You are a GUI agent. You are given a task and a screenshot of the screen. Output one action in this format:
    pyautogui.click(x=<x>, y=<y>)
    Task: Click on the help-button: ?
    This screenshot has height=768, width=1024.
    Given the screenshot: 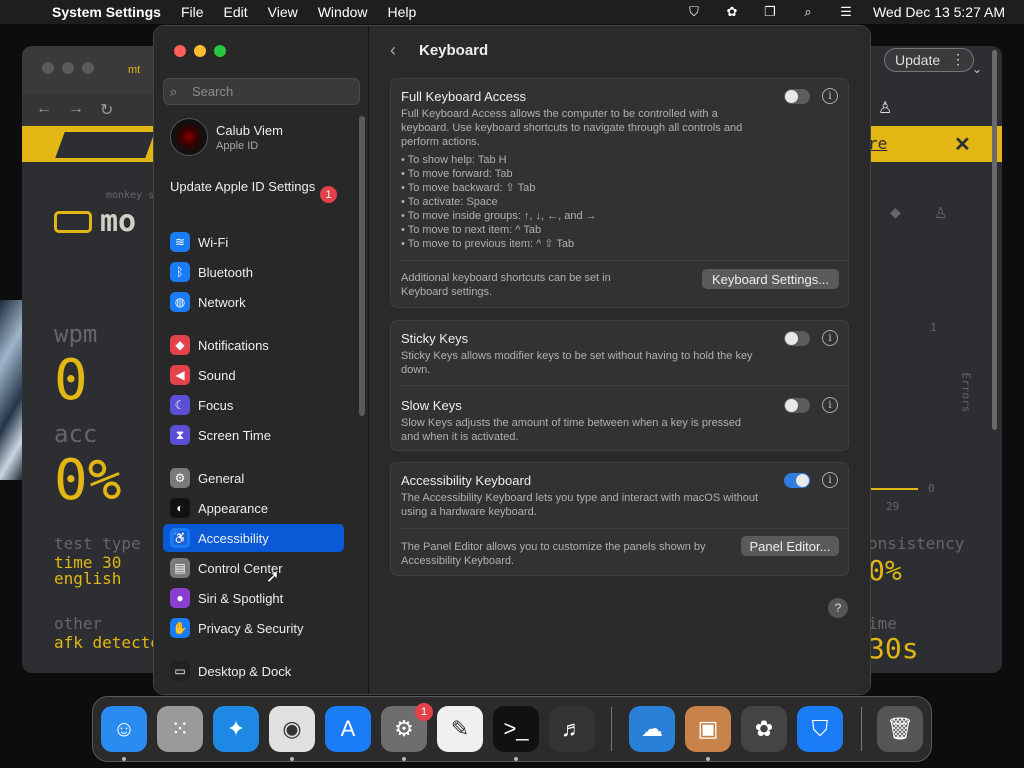 What is the action you would take?
    pyautogui.click(x=838, y=608)
    